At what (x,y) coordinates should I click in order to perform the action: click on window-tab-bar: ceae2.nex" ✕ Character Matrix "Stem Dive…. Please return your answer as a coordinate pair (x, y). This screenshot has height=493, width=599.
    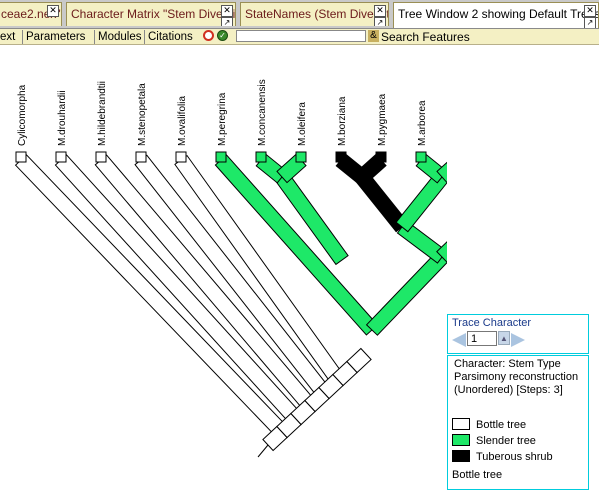
    Looking at the image, I should click on (299, 14).